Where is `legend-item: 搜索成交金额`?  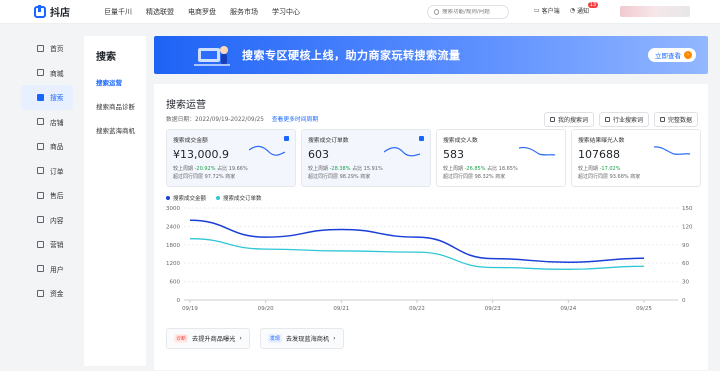
legend-item: 搜索成交金额 is located at coordinates (186, 198).